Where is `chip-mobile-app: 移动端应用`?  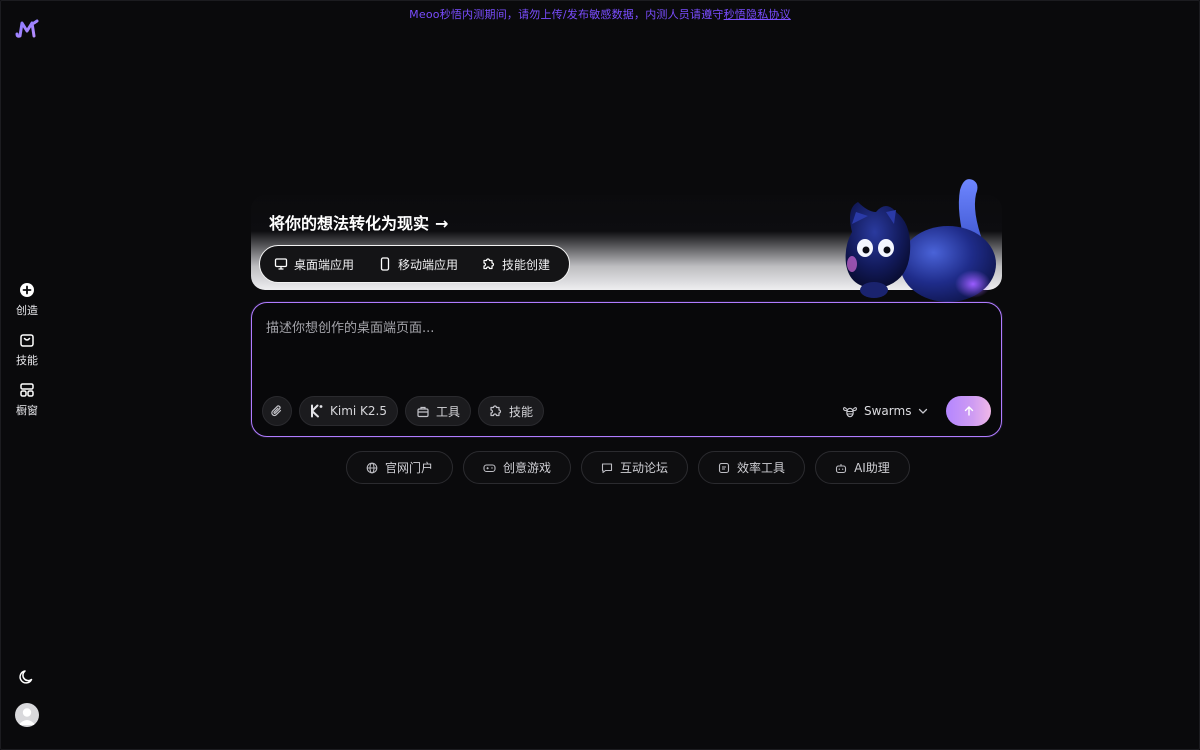
chip-mobile-app: 移动端应用 is located at coordinates (418, 264).